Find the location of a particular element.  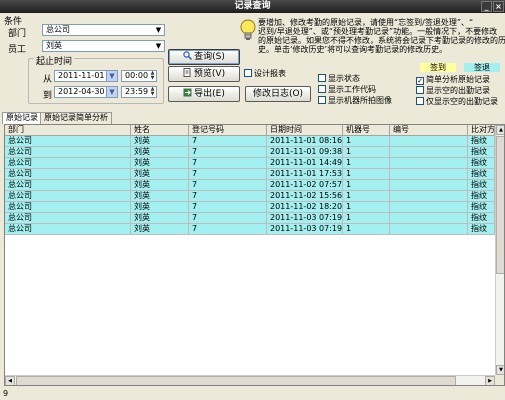

column-header: 部门 is located at coordinates (68, 130).